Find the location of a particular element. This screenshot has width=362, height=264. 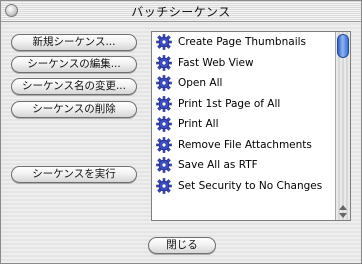

delete-sequence-button: シーケンスの削除 is located at coordinates (74, 109).